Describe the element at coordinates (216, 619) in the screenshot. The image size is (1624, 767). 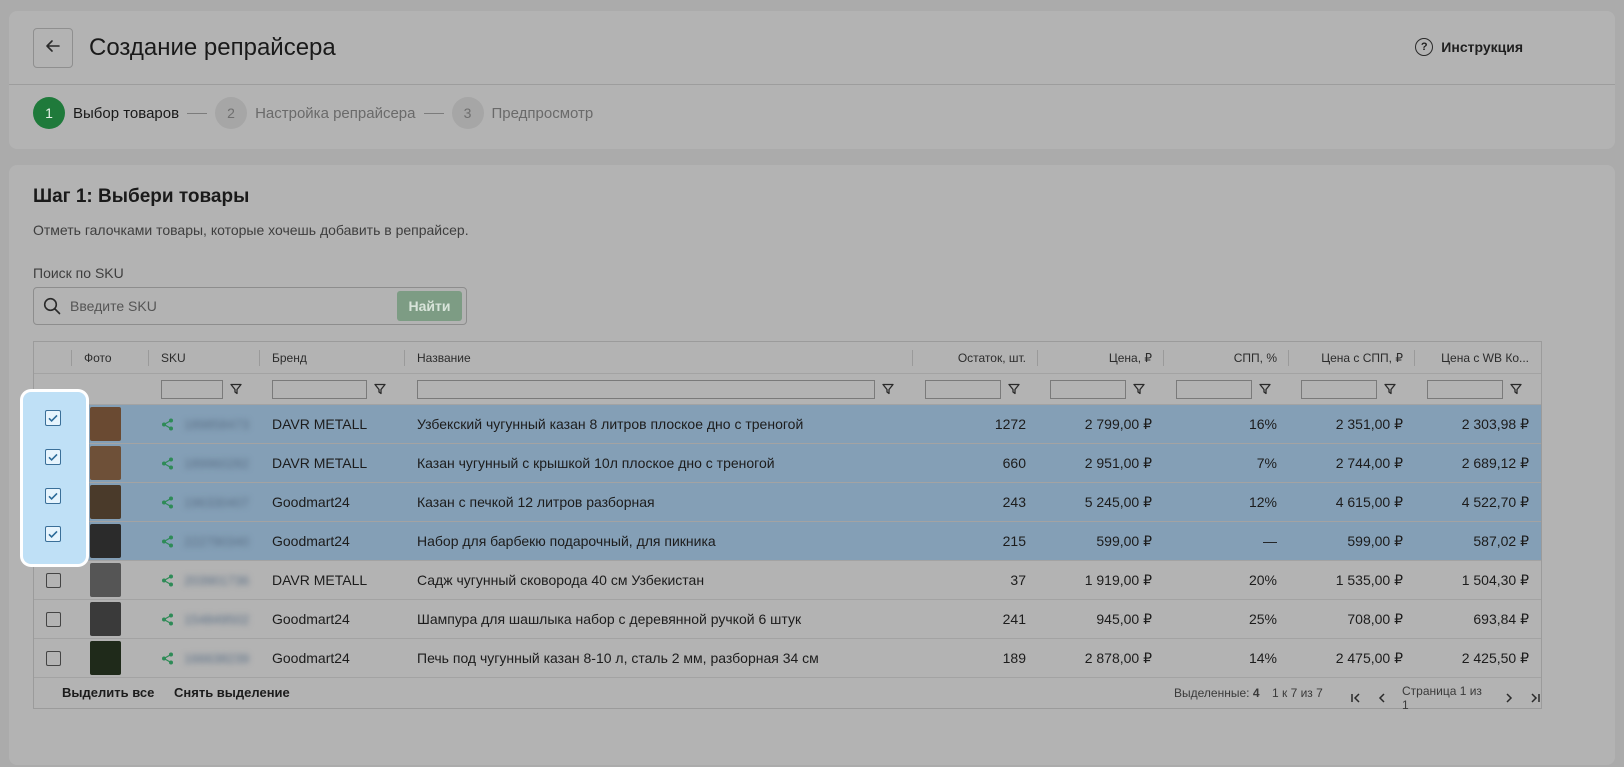
I see `sku-value: 154849502` at that location.